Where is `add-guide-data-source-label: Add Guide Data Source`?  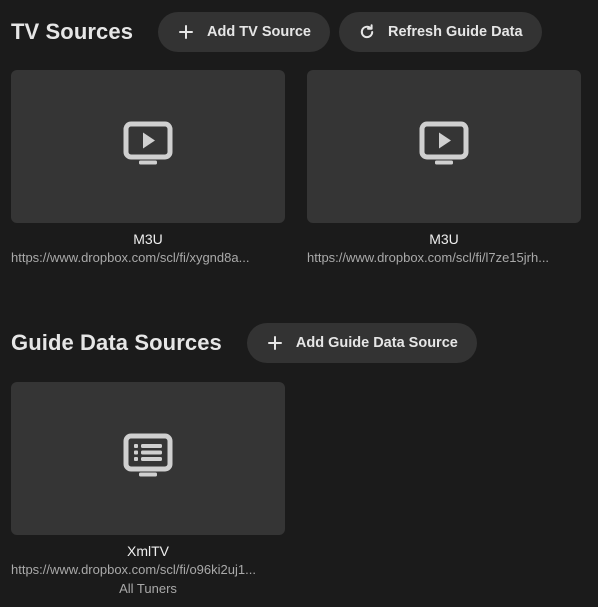
add-guide-data-source-label: Add Guide Data Source is located at coordinates (376, 343).